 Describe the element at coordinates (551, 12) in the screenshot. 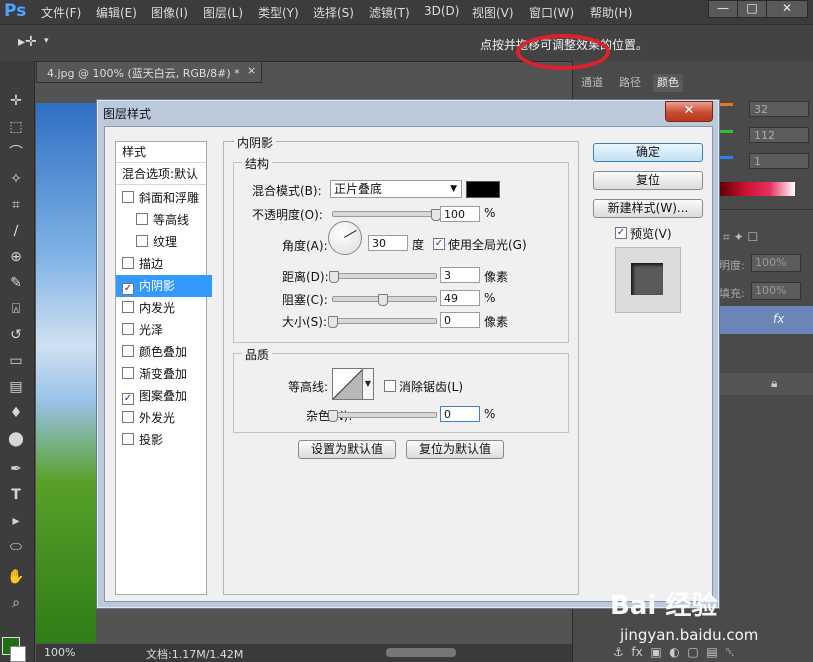

I see `menu-window: 窗口(W)` at that location.